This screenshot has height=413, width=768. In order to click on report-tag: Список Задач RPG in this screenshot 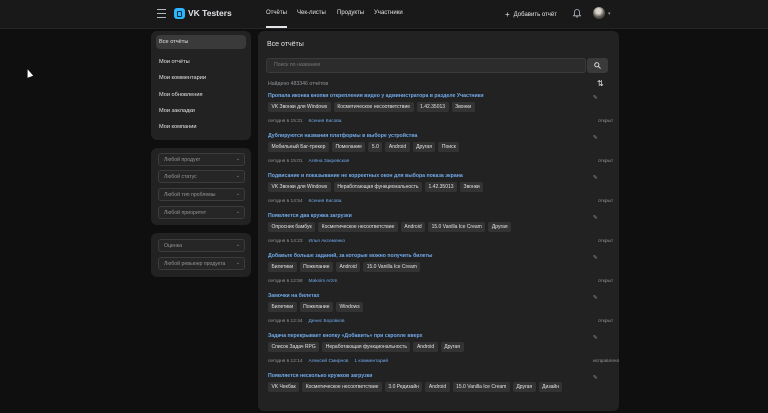, I will do `click(294, 347)`.